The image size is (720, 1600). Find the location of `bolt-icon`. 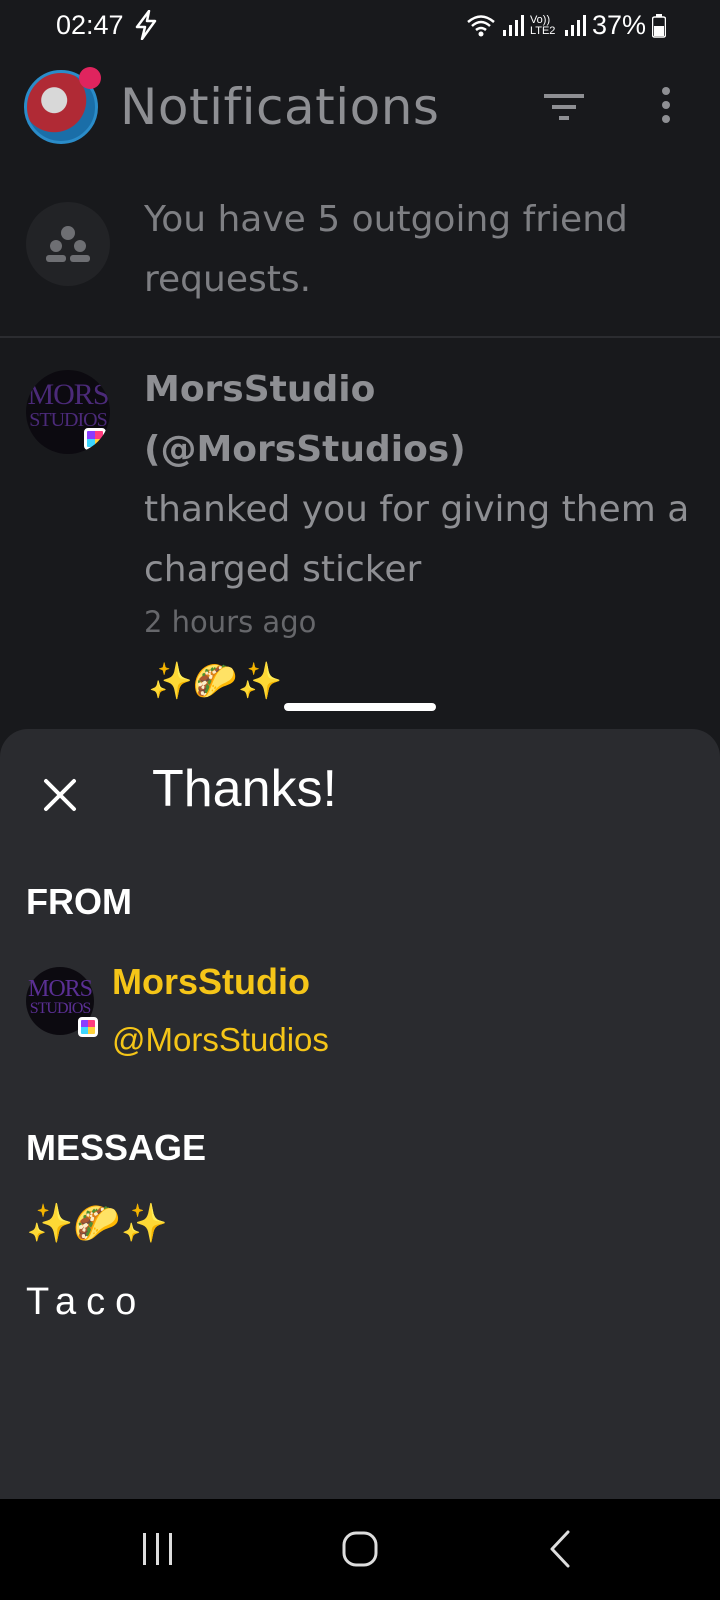

bolt-icon is located at coordinates (146, 25).